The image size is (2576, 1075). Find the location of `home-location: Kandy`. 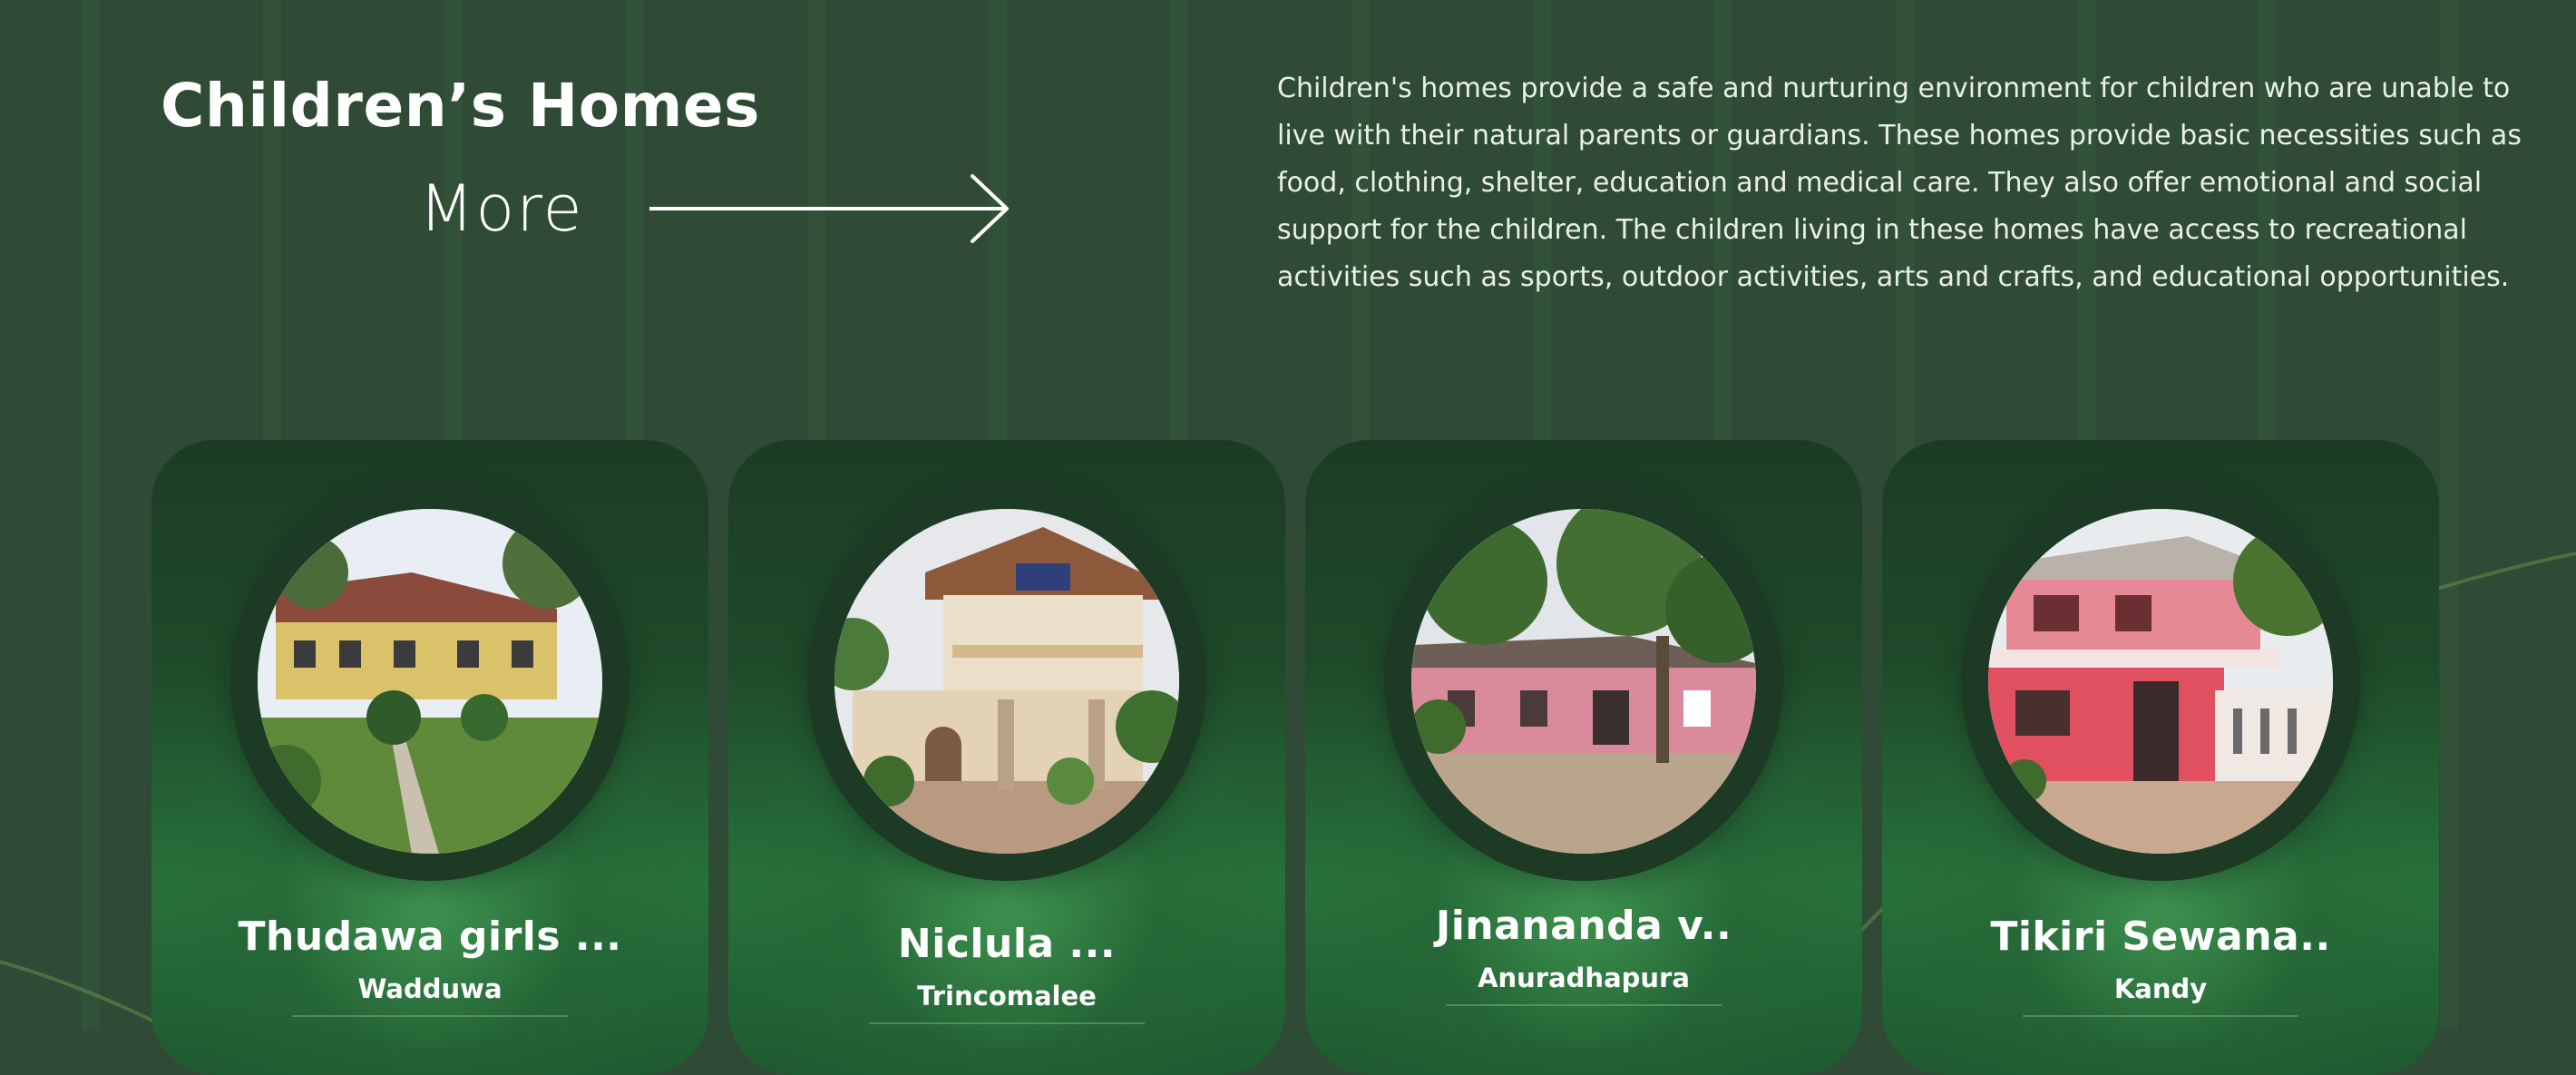

home-location: Kandy is located at coordinates (2160, 988).